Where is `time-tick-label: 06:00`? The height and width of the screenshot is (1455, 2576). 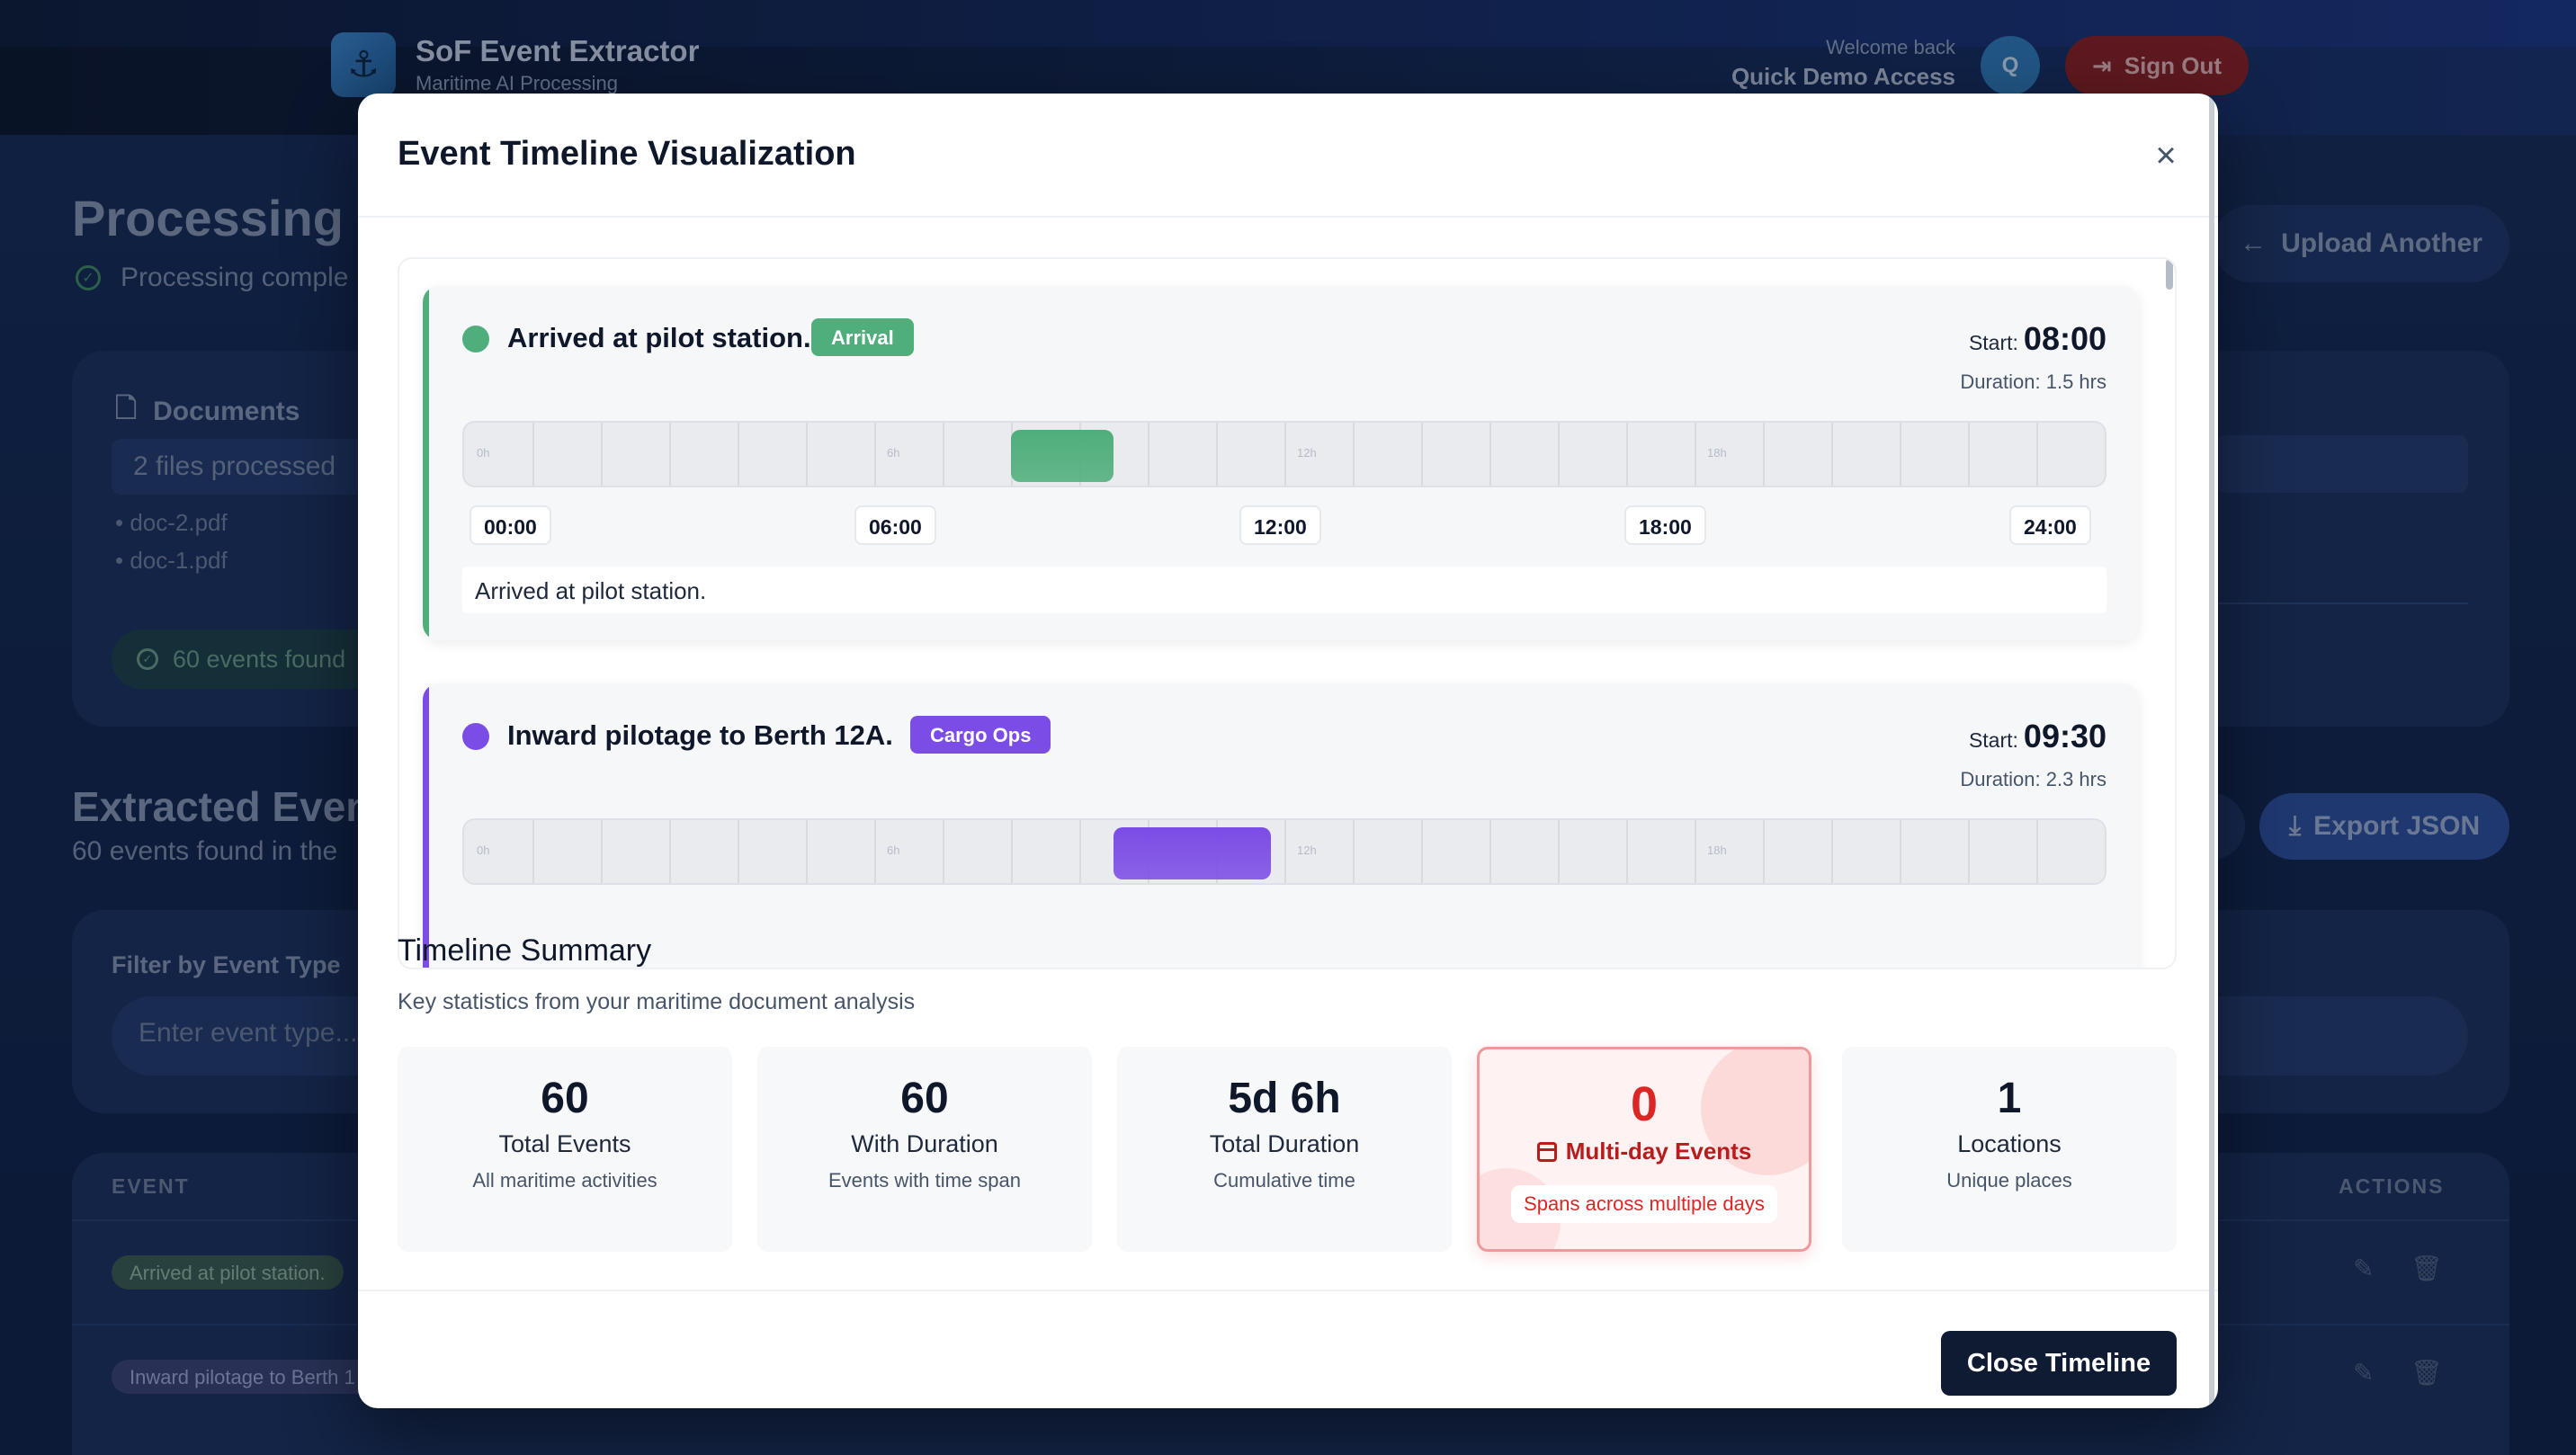
time-tick-label: 06:00 is located at coordinates (895, 525).